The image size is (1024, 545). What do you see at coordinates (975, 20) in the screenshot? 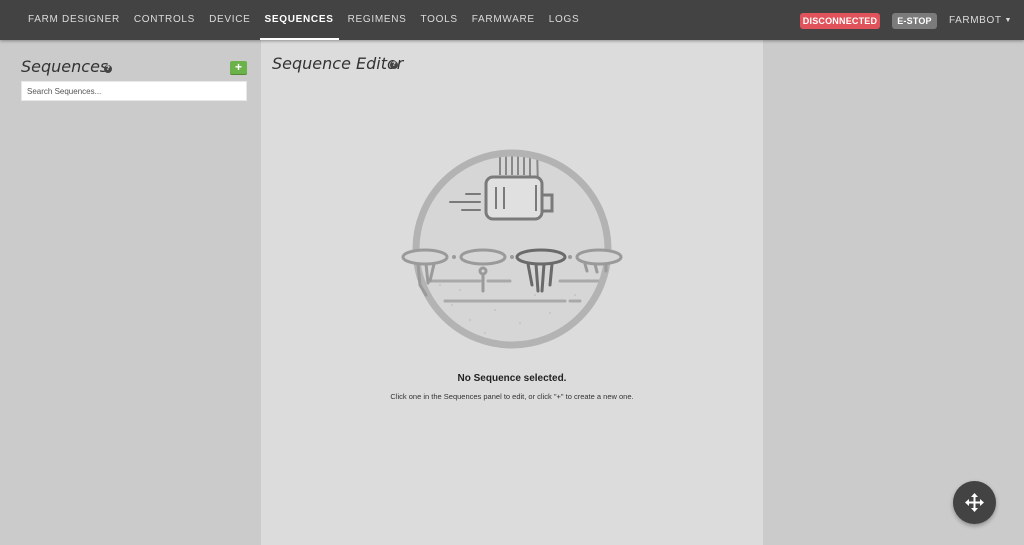
I see `account-label: FARMBOT` at bounding box center [975, 20].